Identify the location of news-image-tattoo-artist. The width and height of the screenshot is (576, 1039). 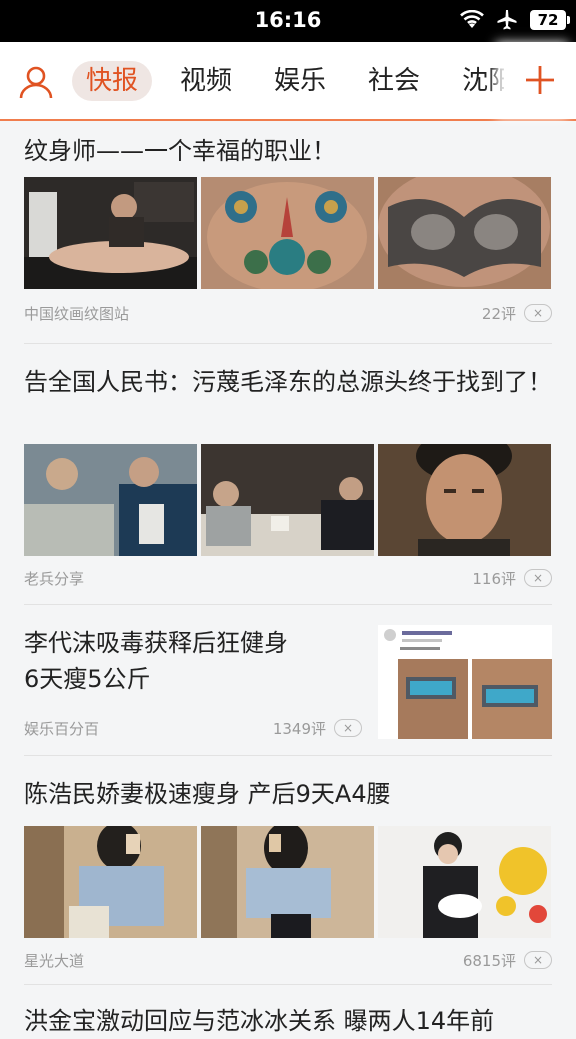
(110, 233).